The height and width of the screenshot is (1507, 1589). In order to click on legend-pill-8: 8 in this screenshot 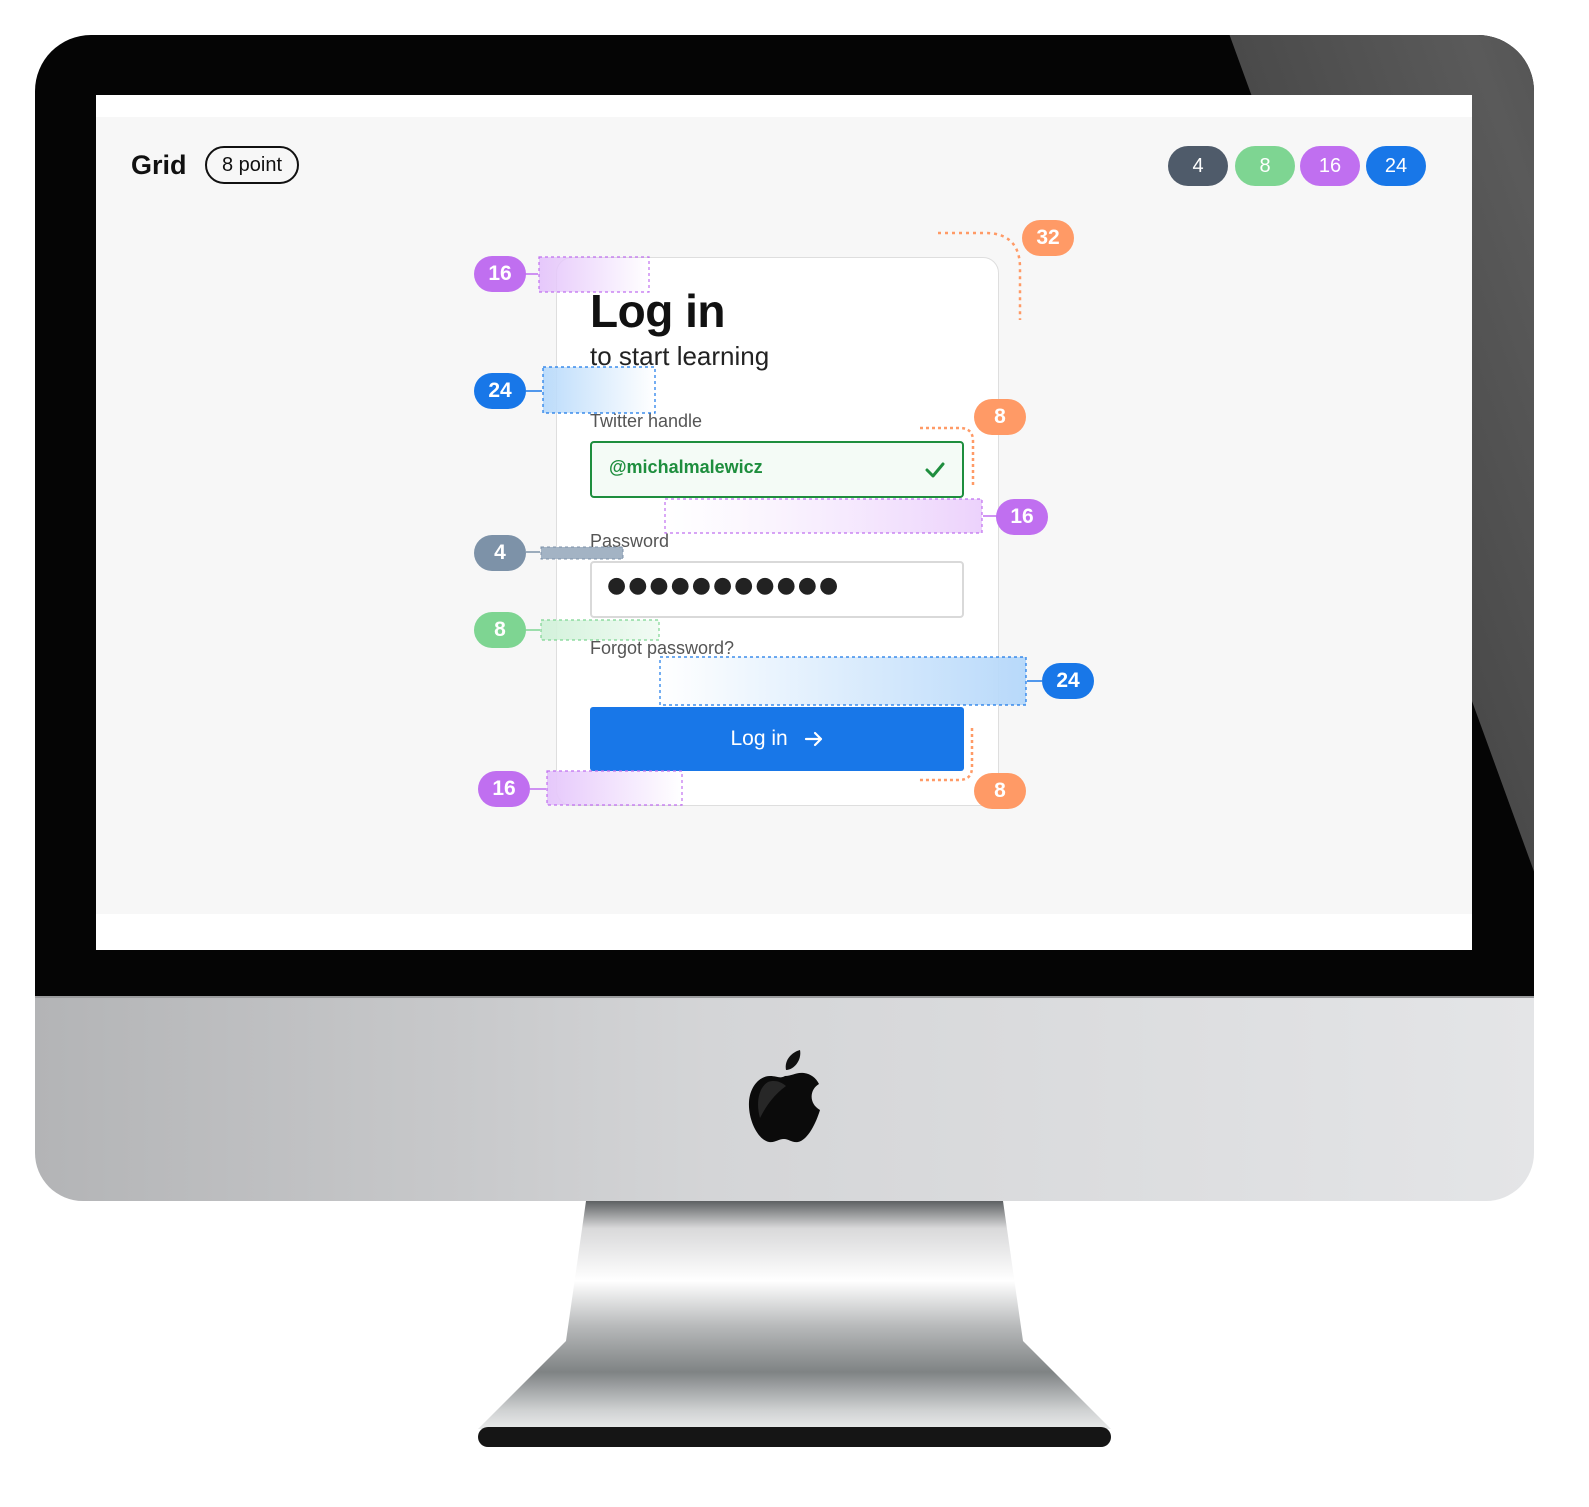, I will do `click(1265, 166)`.